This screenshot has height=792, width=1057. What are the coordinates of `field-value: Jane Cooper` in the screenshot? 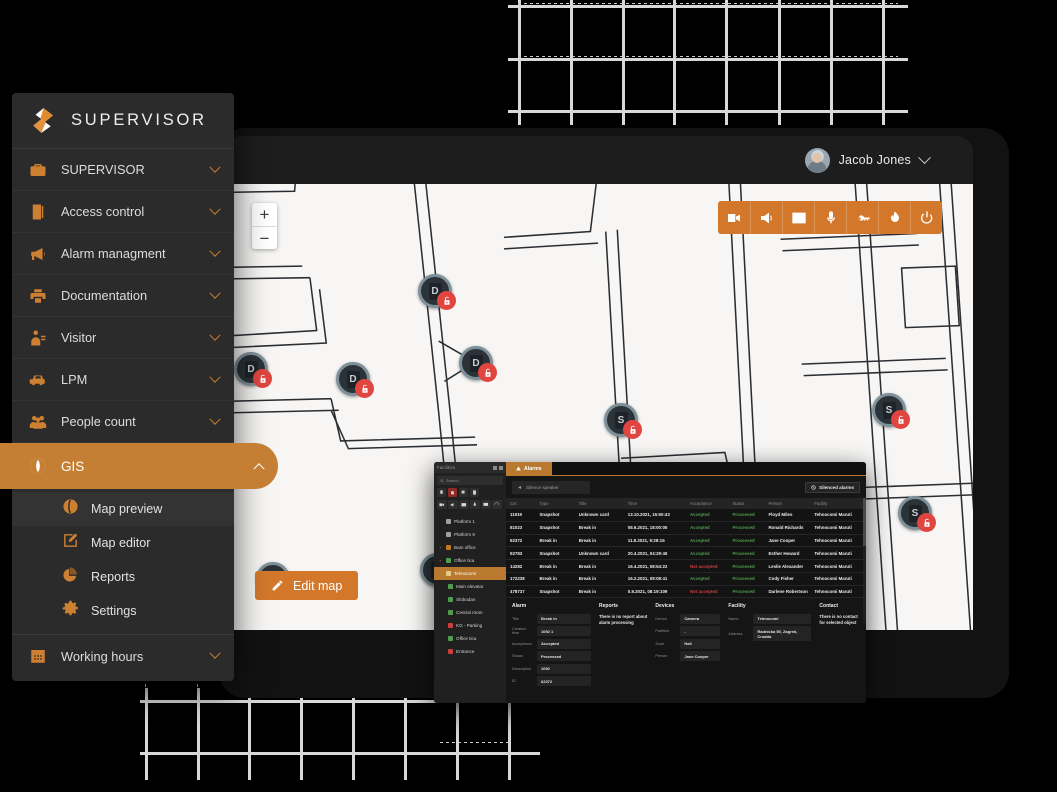 It's located at (700, 656).